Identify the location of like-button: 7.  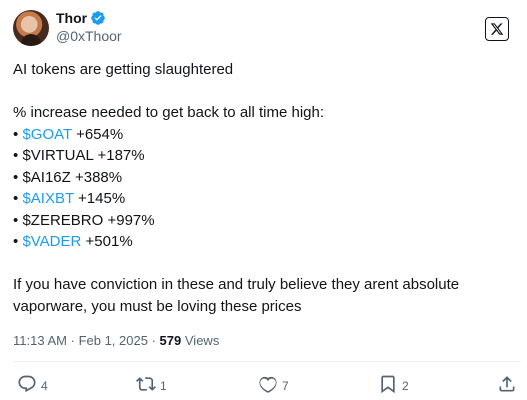
(273, 385).